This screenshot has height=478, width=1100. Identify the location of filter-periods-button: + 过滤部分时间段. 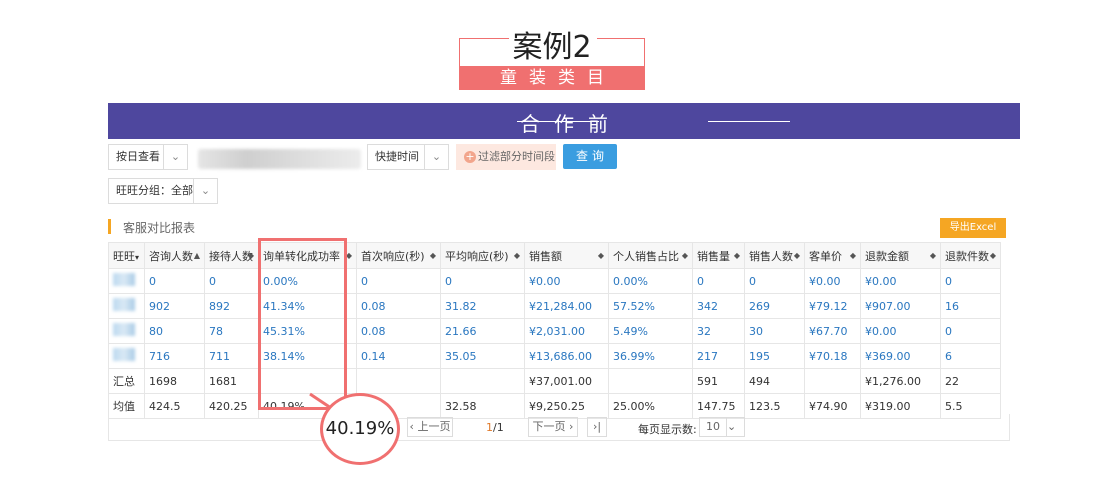
(506, 157).